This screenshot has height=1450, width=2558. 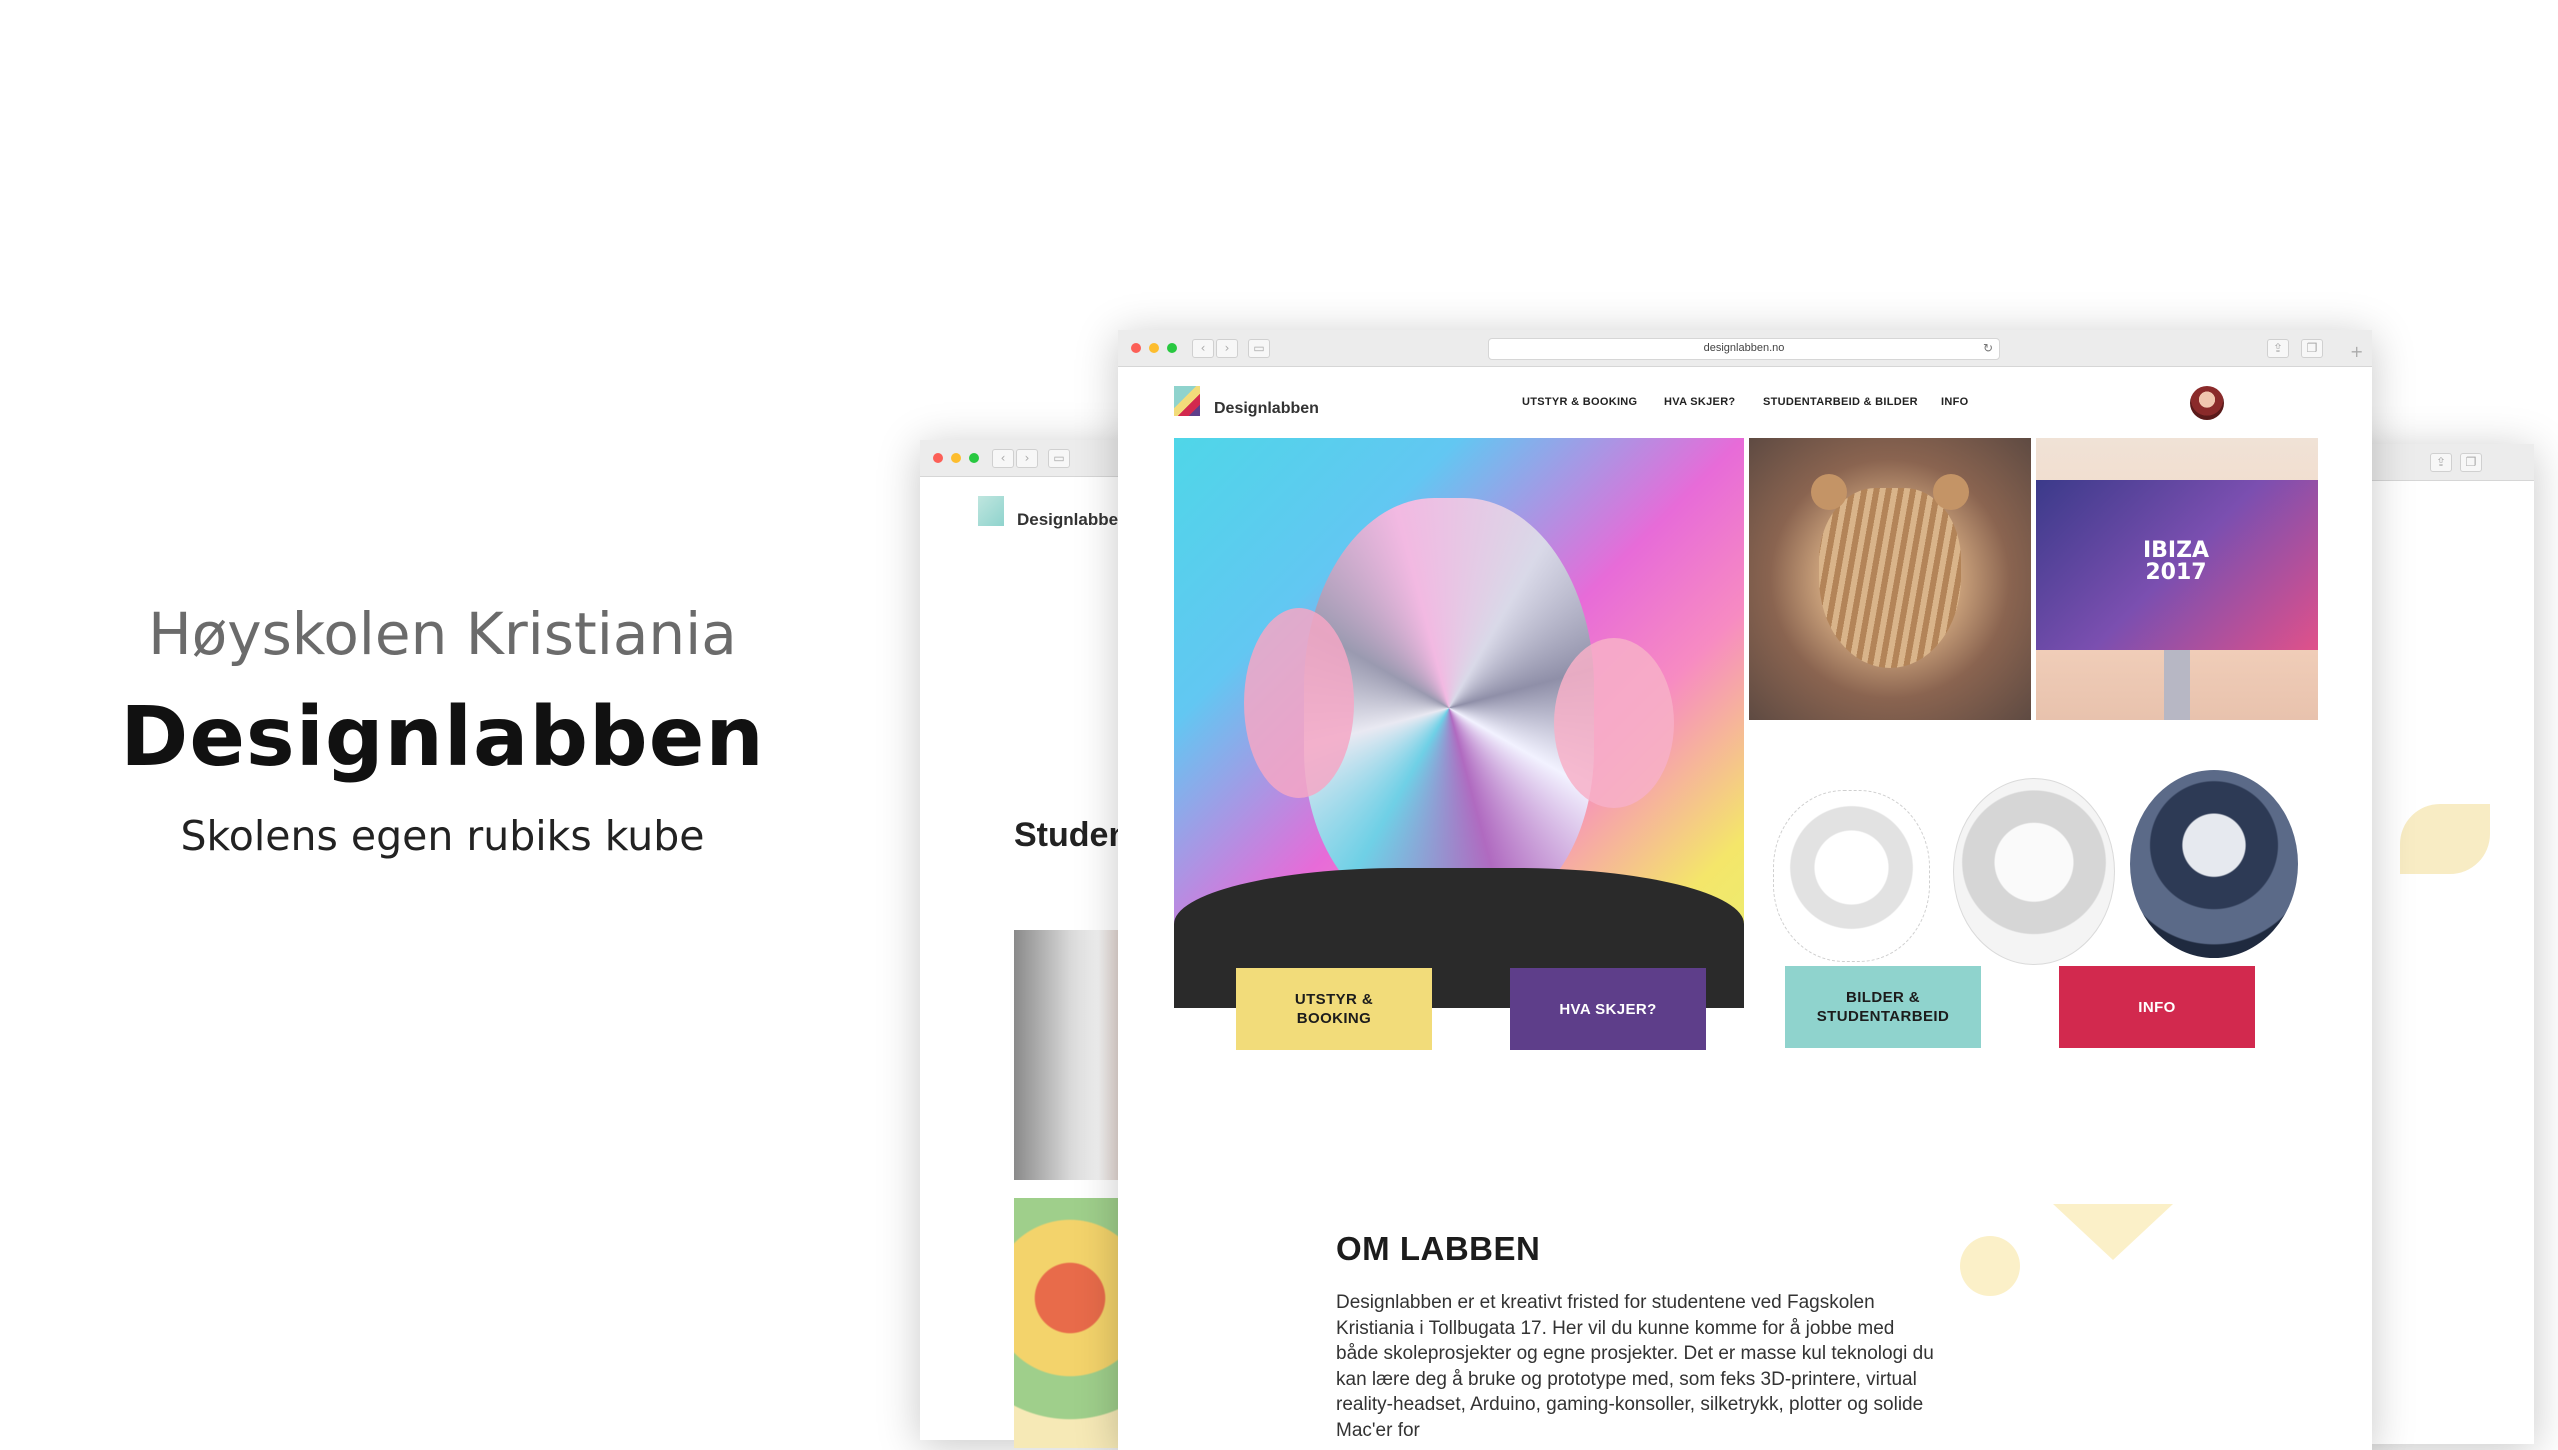 I want to click on back-window-left: ‹ › ▭ Designlabben Studen, so click(x=1037, y=944).